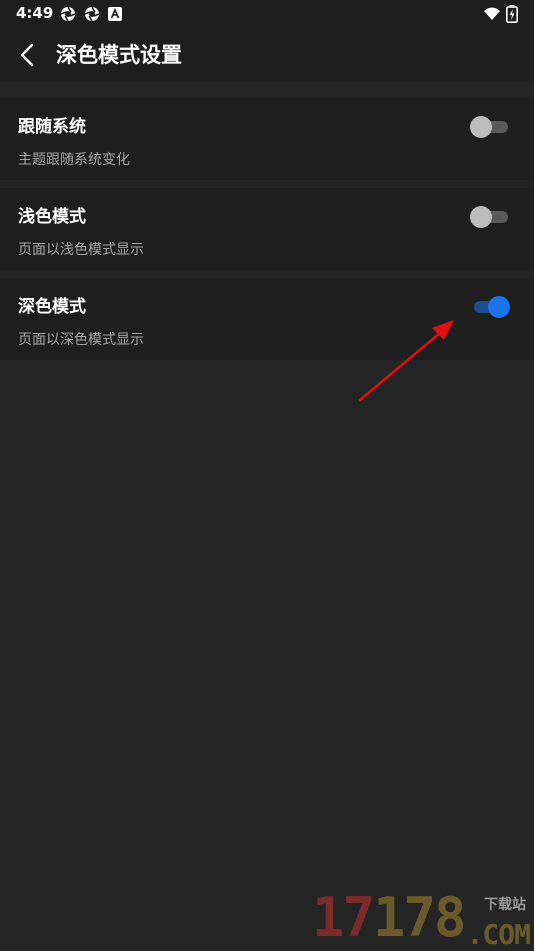 This screenshot has height=951, width=534. I want to click on setting-light-mode: 浅色模式 页面以浅色模式显示, so click(267, 229).